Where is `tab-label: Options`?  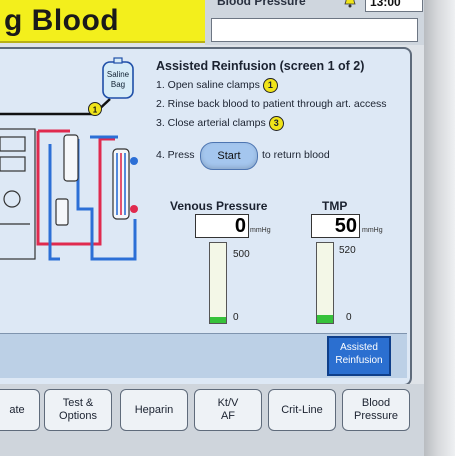 tab-label: Options is located at coordinates (78, 416).